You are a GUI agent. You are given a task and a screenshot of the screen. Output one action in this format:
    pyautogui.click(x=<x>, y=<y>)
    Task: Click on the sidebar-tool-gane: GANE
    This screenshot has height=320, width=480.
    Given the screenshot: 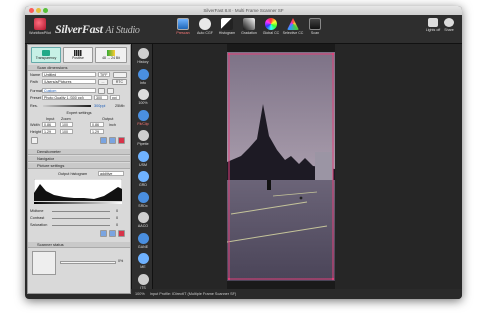 What is the action you would take?
    pyautogui.click(x=143, y=241)
    